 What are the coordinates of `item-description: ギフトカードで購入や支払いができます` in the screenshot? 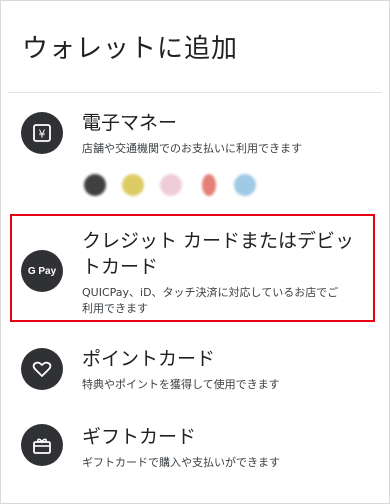 It's located at (181, 462).